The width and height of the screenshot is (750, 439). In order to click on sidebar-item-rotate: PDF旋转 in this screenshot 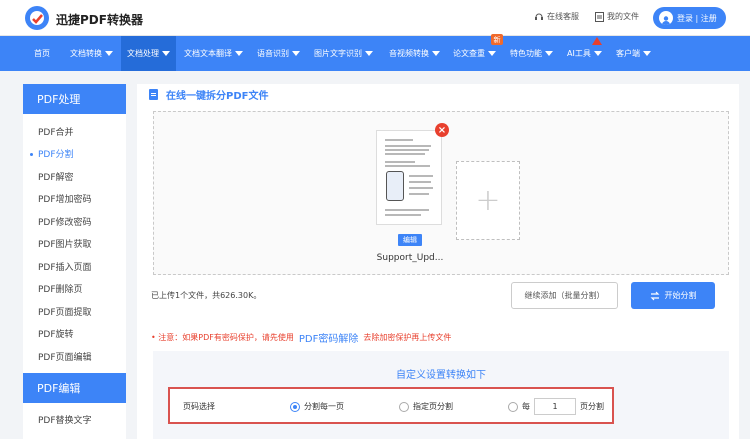, I will do `click(74, 334)`.